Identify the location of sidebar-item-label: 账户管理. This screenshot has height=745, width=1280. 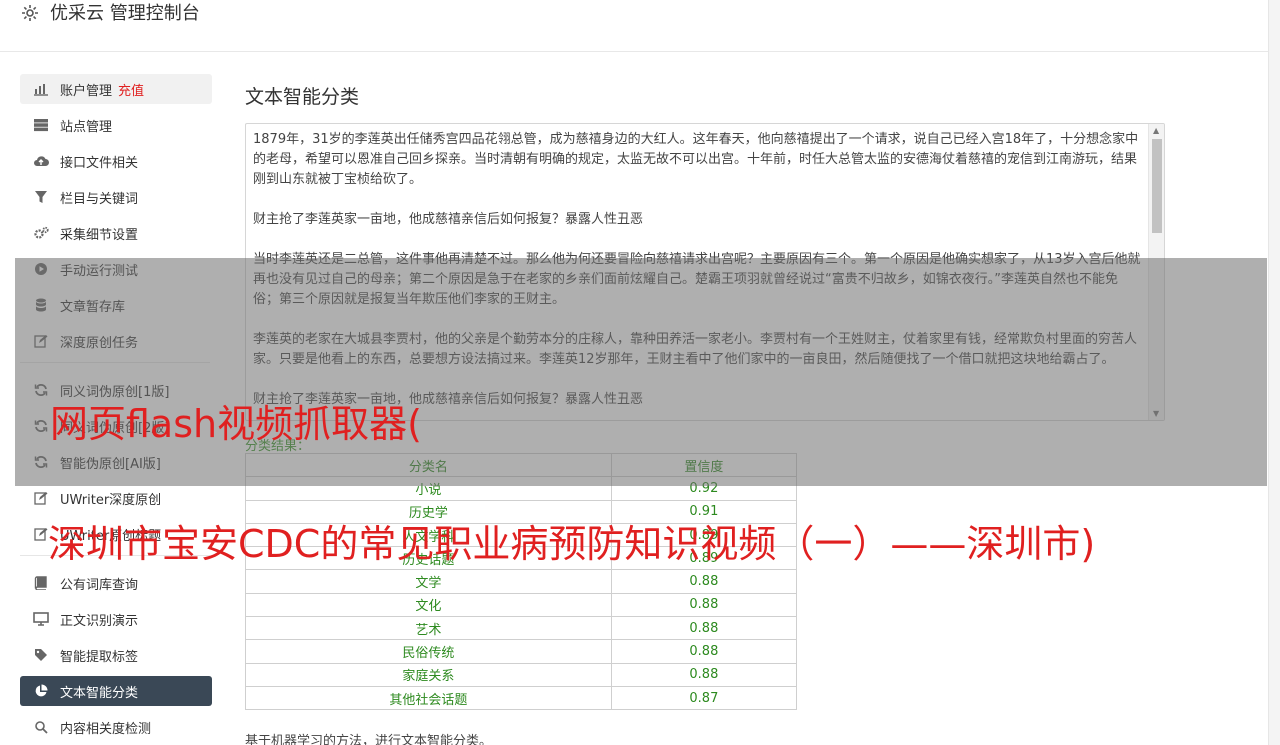
(86, 91).